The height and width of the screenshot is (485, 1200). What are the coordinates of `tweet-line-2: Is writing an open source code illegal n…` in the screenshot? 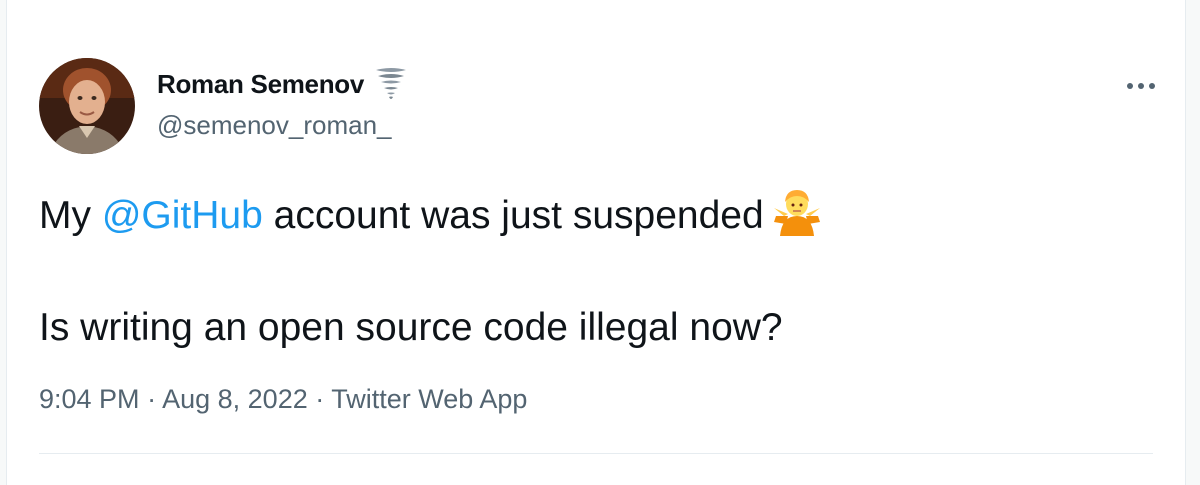 It's located at (411, 327).